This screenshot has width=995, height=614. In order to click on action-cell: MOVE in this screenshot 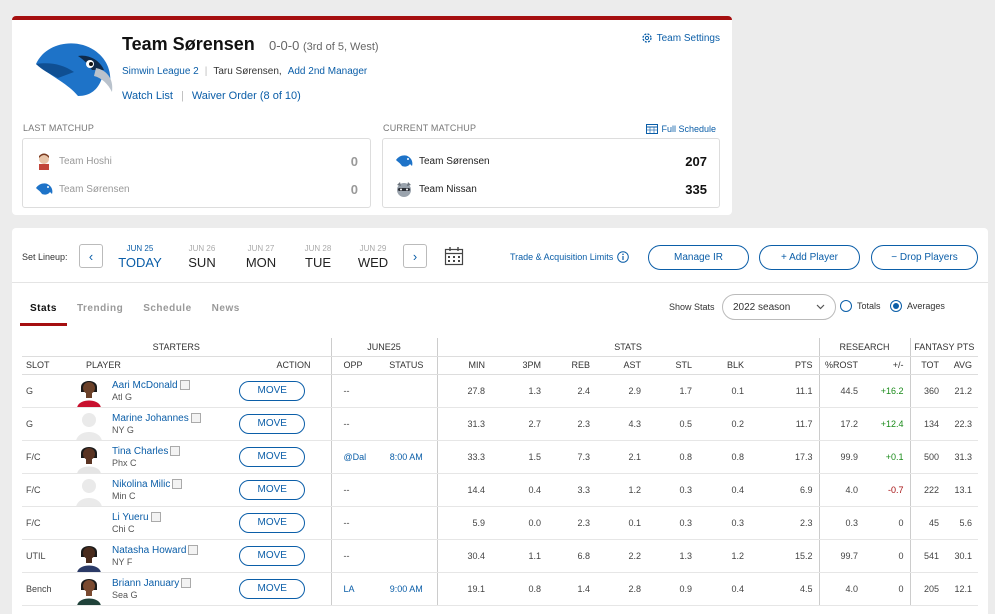, I will do `click(273, 490)`.